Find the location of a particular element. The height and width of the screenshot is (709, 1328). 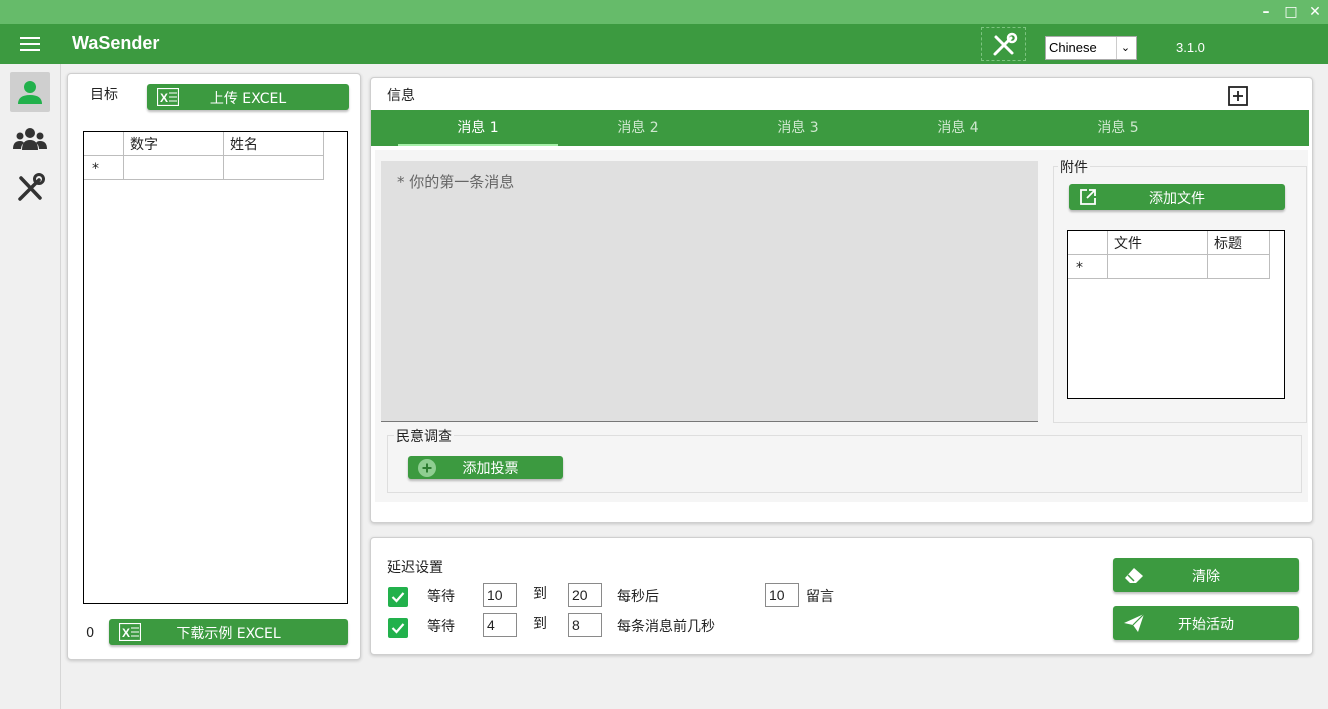

targets-count: 0 is located at coordinates (90, 633).